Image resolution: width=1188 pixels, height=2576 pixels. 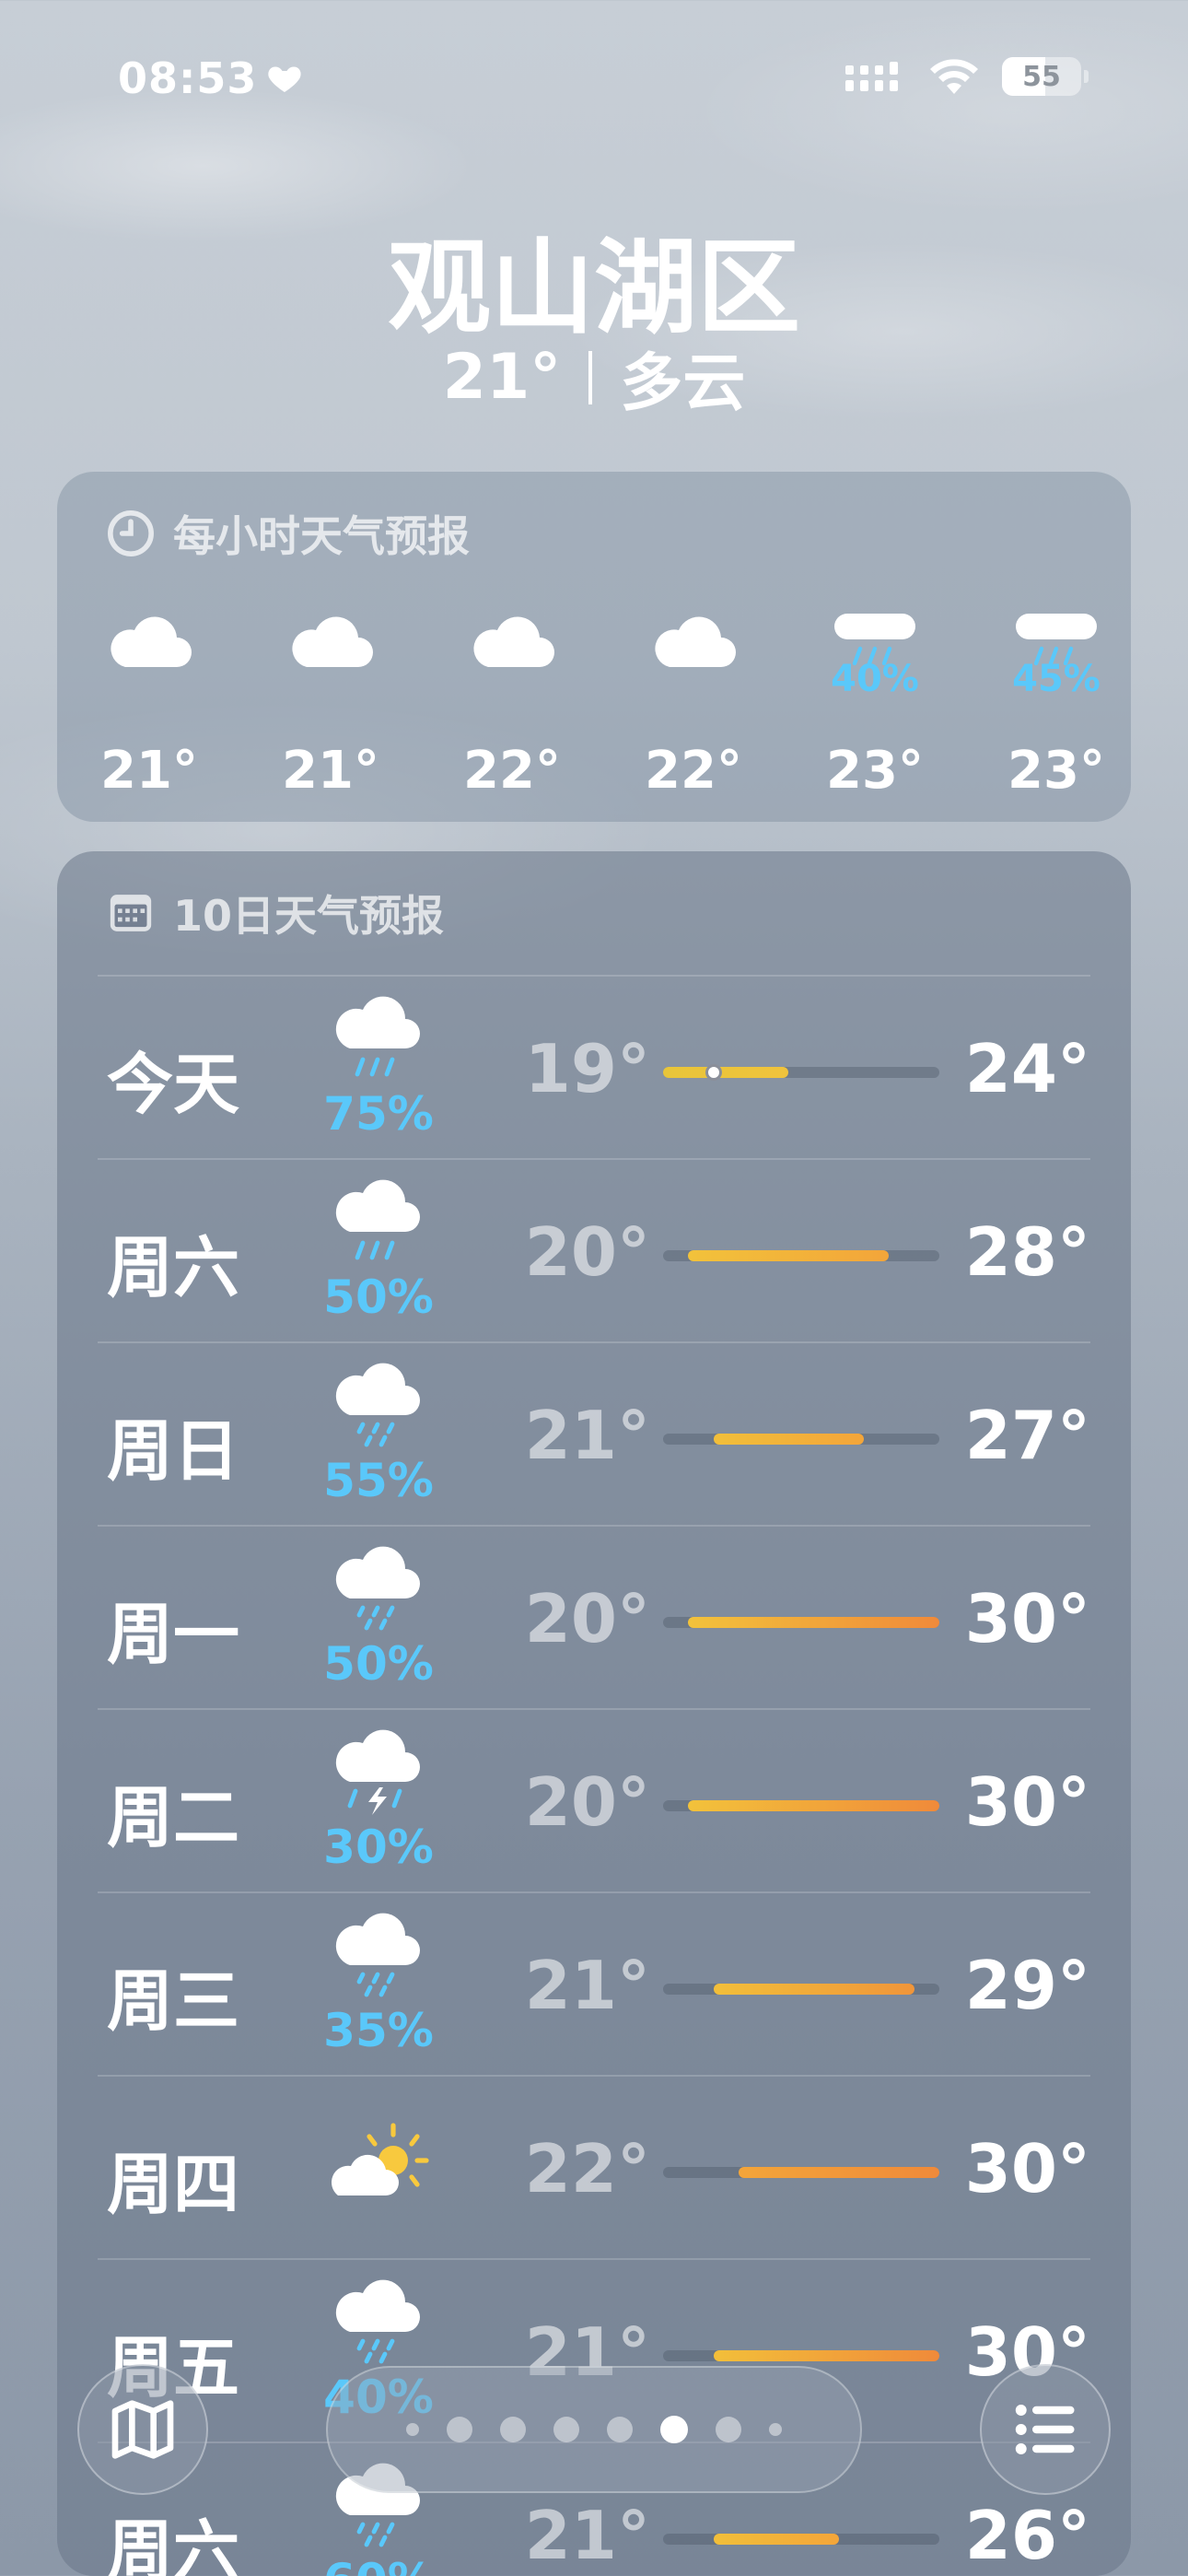 I want to click on daily-row: 周一 50% 20° 30°, so click(x=594, y=1616).